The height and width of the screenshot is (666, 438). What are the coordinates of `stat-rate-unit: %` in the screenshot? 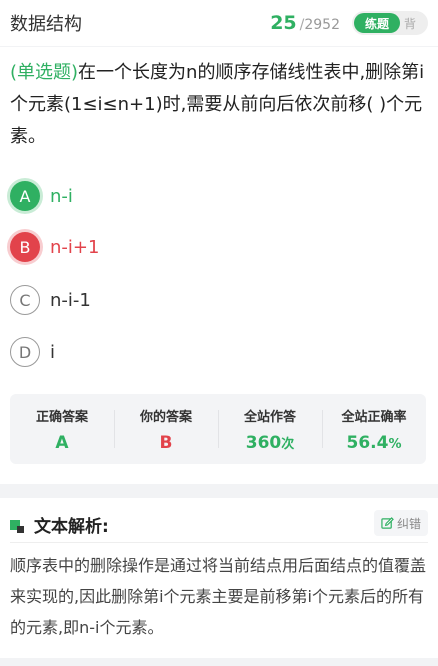 It's located at (395, 444).